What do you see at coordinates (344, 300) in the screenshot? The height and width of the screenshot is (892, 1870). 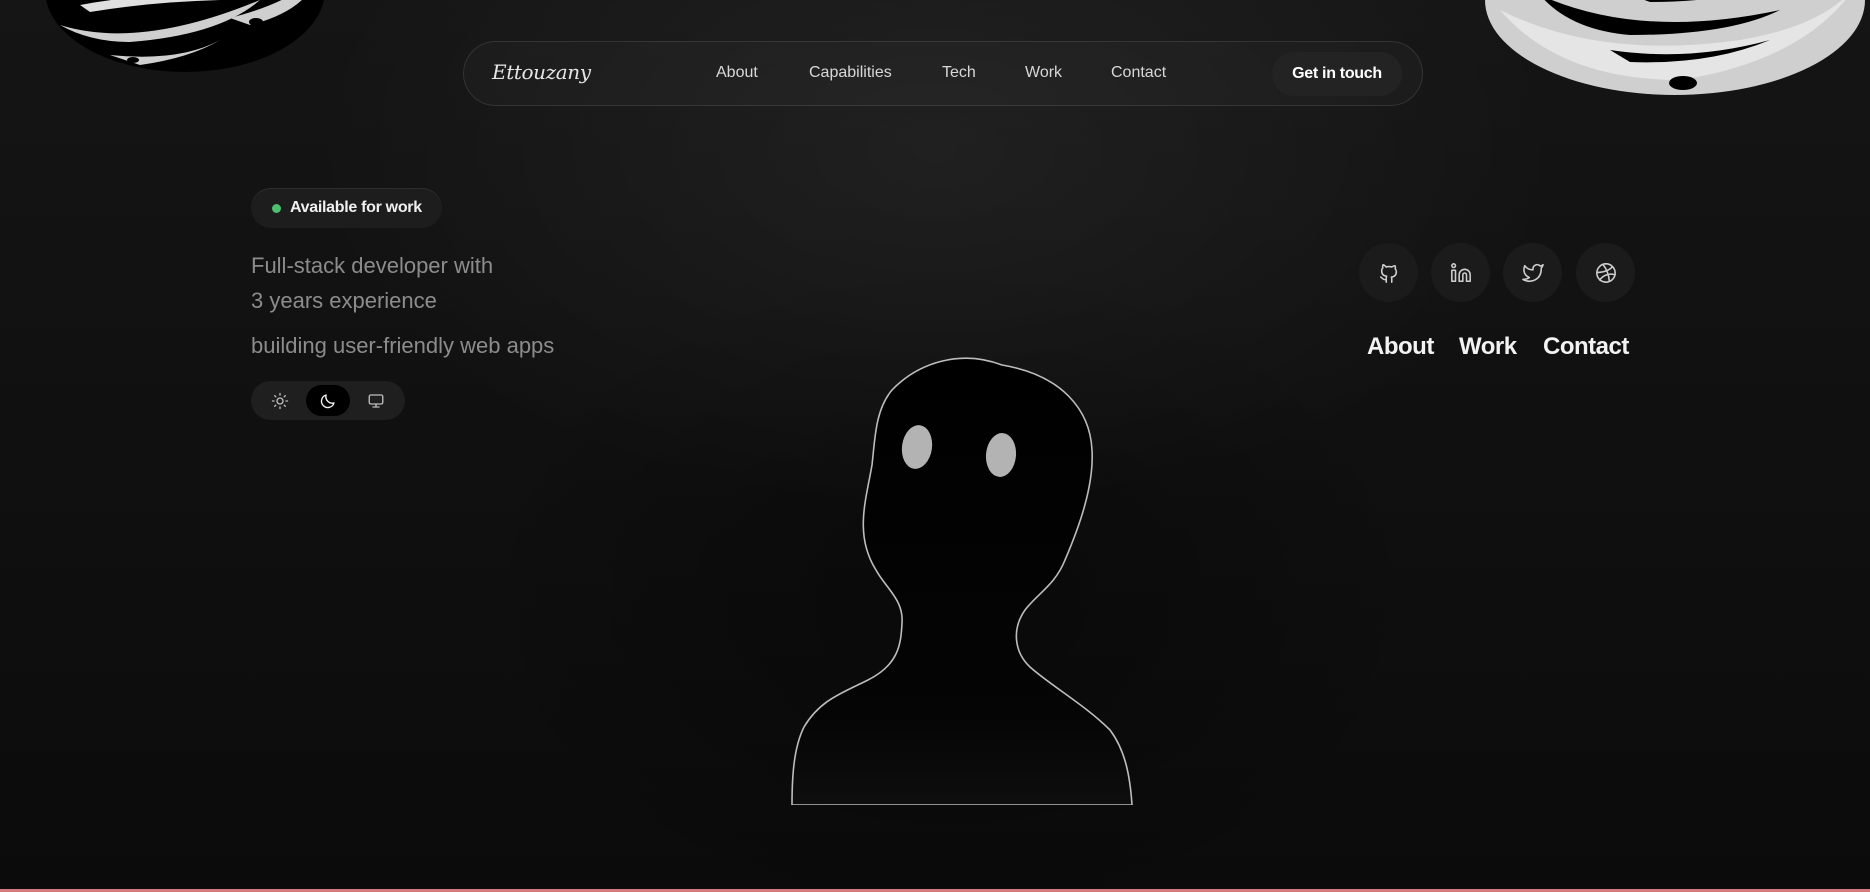 I see `intro-line-2: 3 years experience` at bounding box center [344, 300].